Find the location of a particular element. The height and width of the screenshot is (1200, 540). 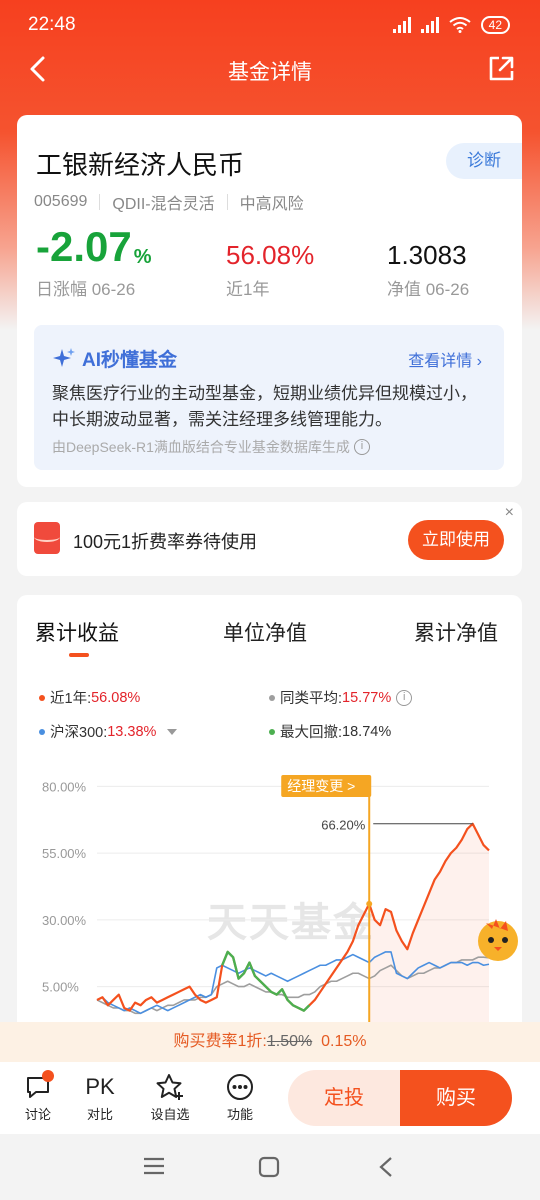

discussion-label: 讨论 is located at coordinates (37, 1114).